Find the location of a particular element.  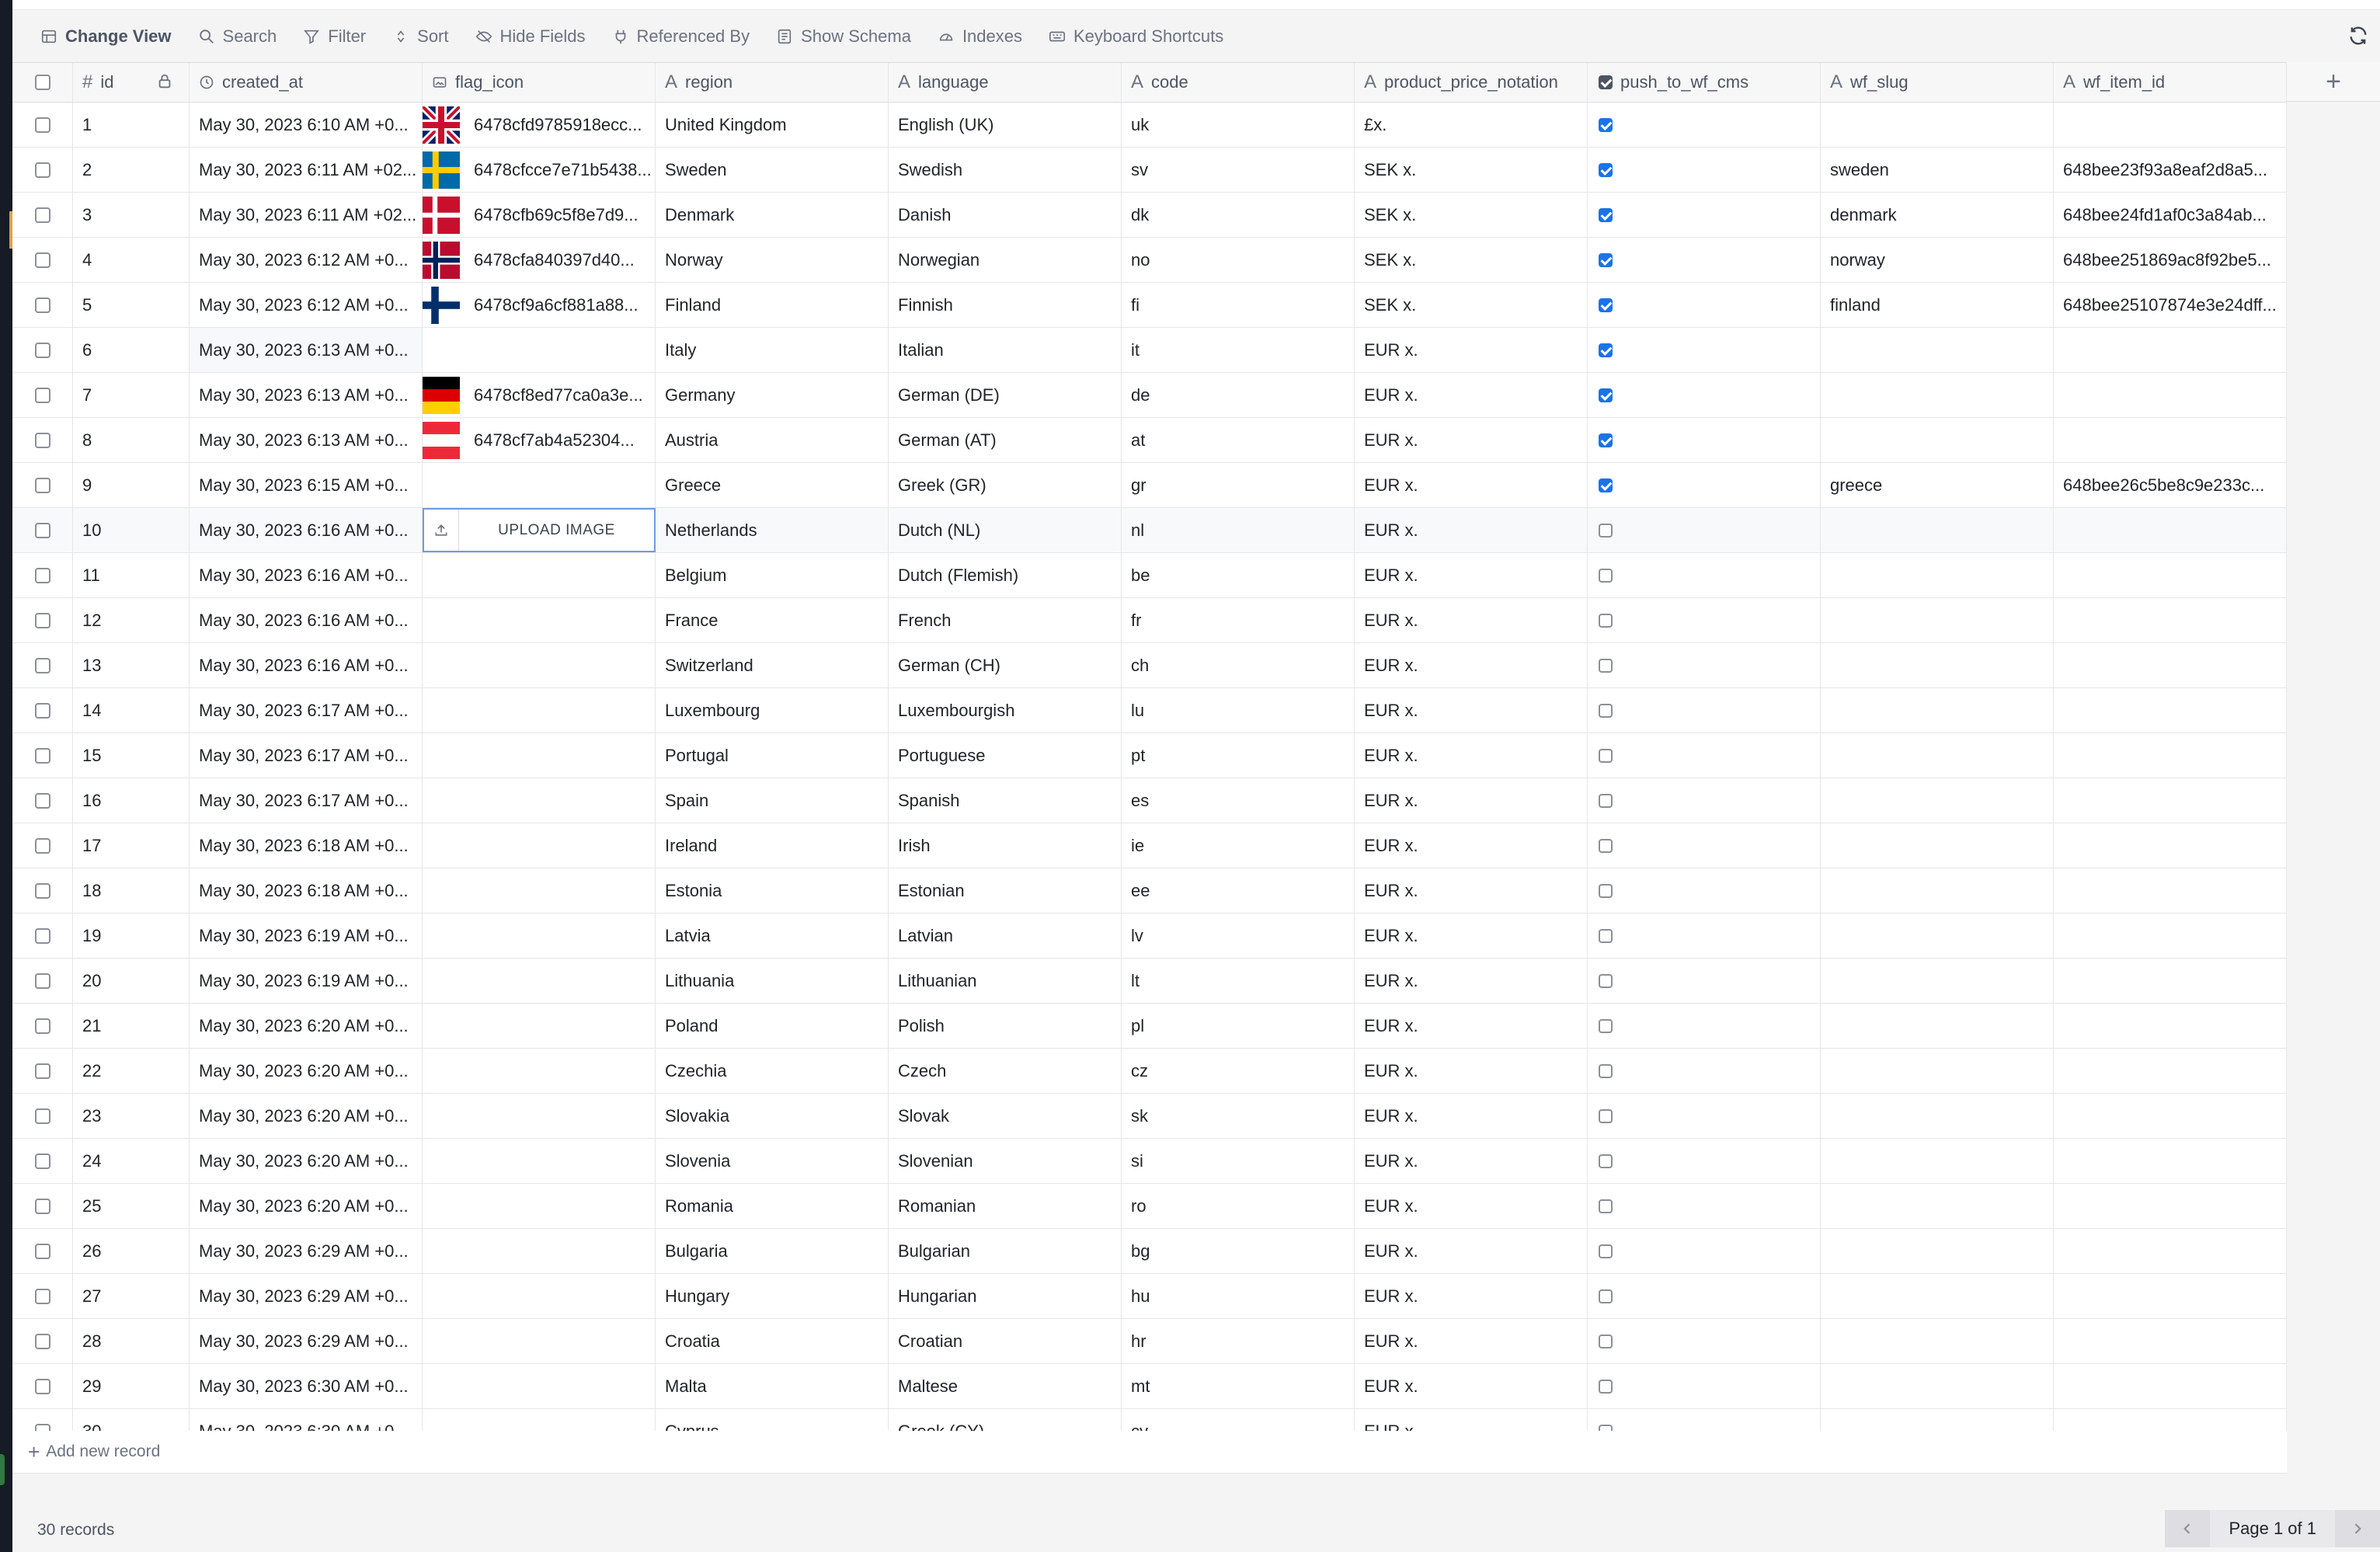

region-cell: Spain is located at coordinates (773, 801).